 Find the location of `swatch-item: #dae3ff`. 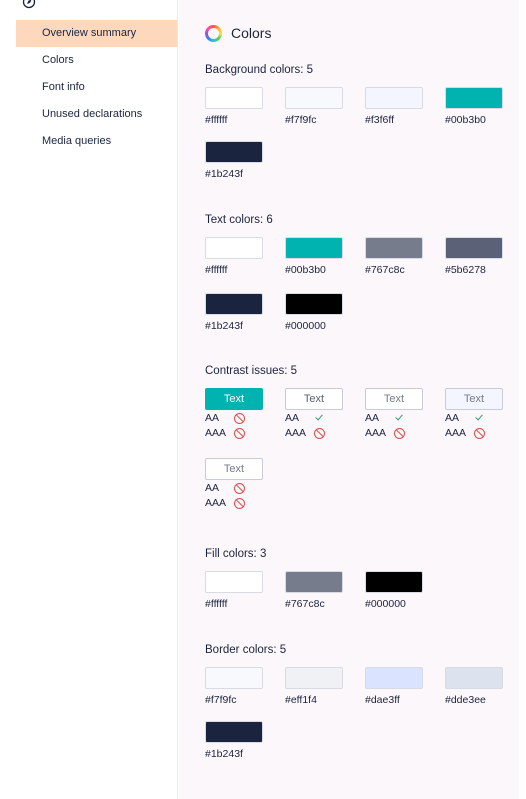

swatch-item: #dae3ff is located at coordinates (395, 686).